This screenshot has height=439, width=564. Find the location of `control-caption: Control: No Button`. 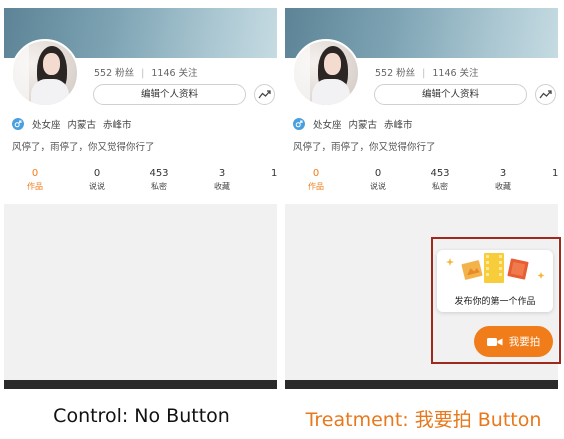

control-caption: Control: No Button is located at coordinates (141, 416).